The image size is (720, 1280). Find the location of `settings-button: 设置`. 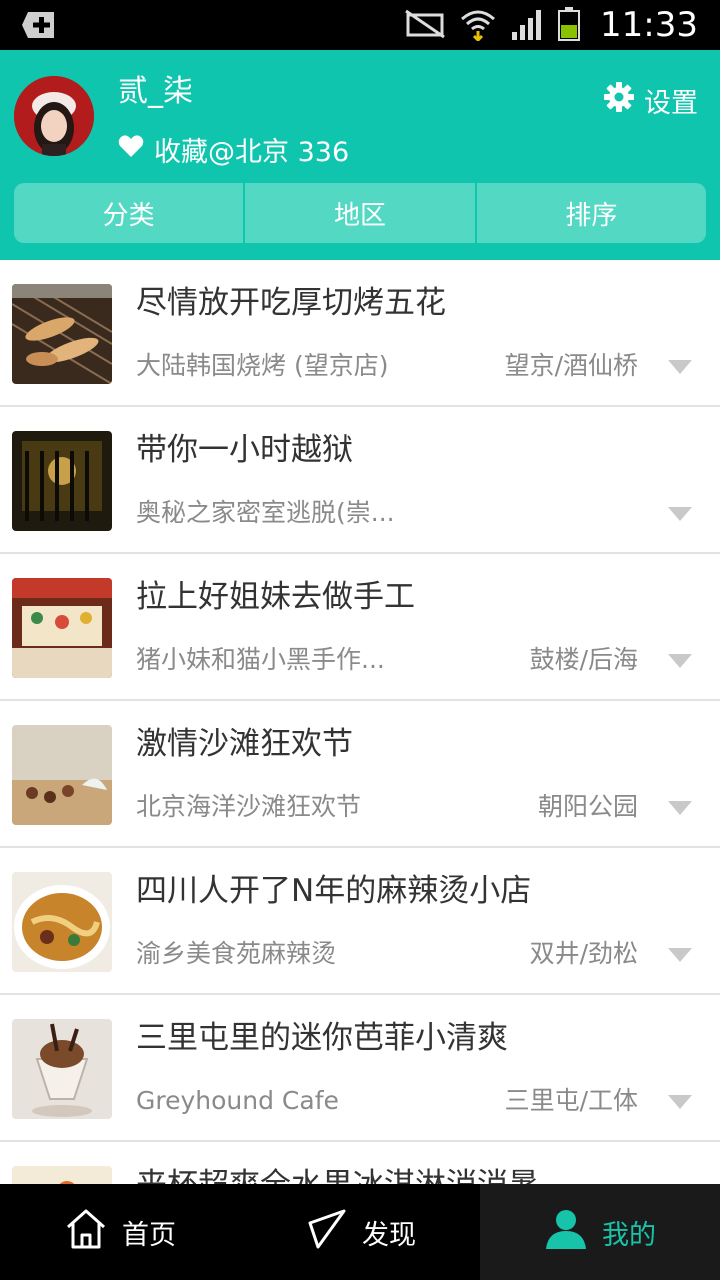

settings-button: 设置 is located at coordinates (651, 100).